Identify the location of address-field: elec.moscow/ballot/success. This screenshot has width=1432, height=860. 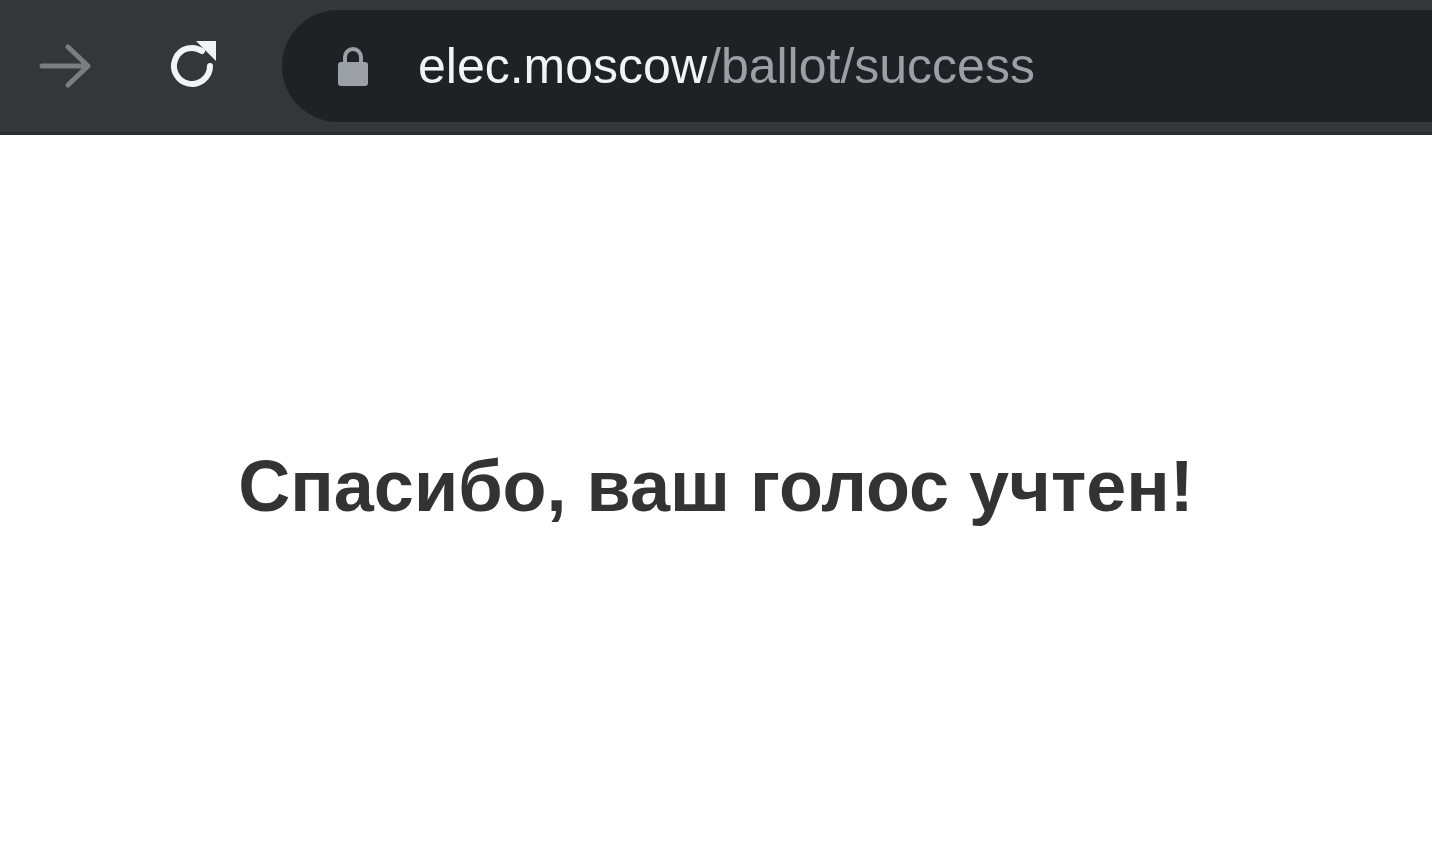
(857, 66).